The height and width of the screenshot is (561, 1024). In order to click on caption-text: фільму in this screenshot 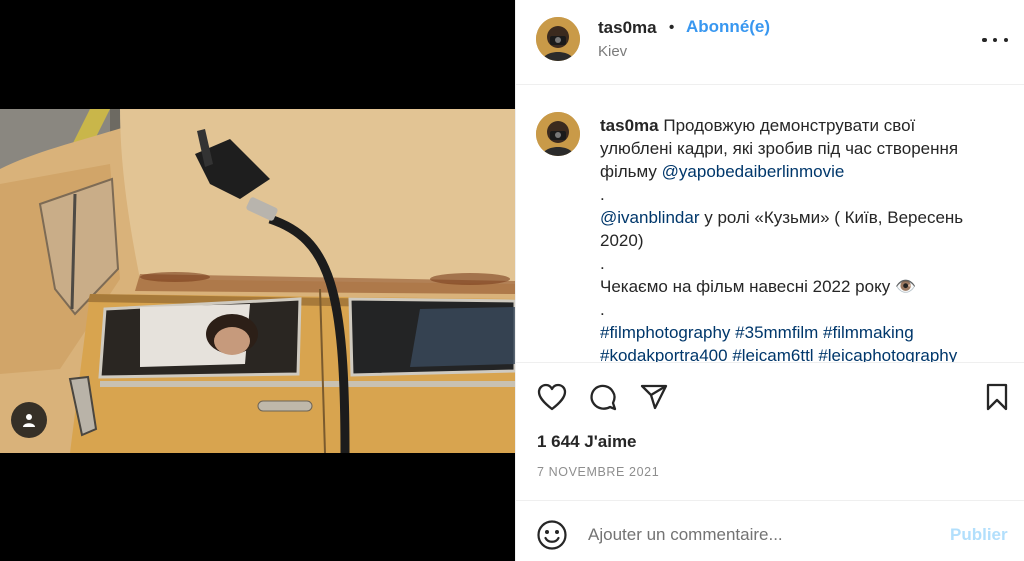, I will do `click(628, 171)`.